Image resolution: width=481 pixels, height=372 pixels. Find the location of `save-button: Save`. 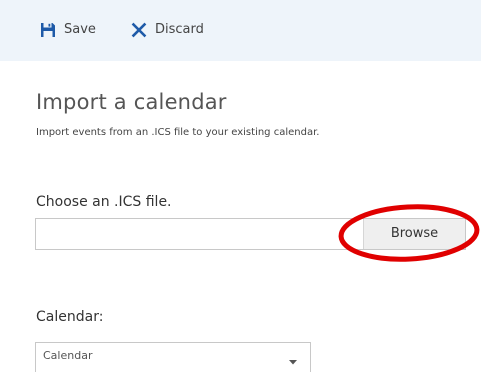

save-button: Save is located at coordinates (68, 30).